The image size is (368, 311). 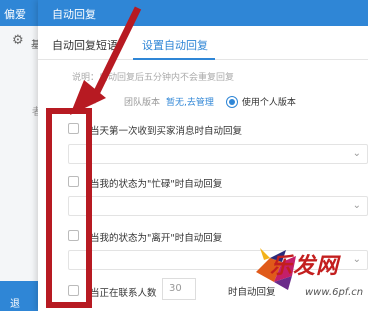 What do you see at coordinates (334, 292) in the screenshot?
I see `watermark-url: www.6pf.cn` at bounding box center [334, 292].